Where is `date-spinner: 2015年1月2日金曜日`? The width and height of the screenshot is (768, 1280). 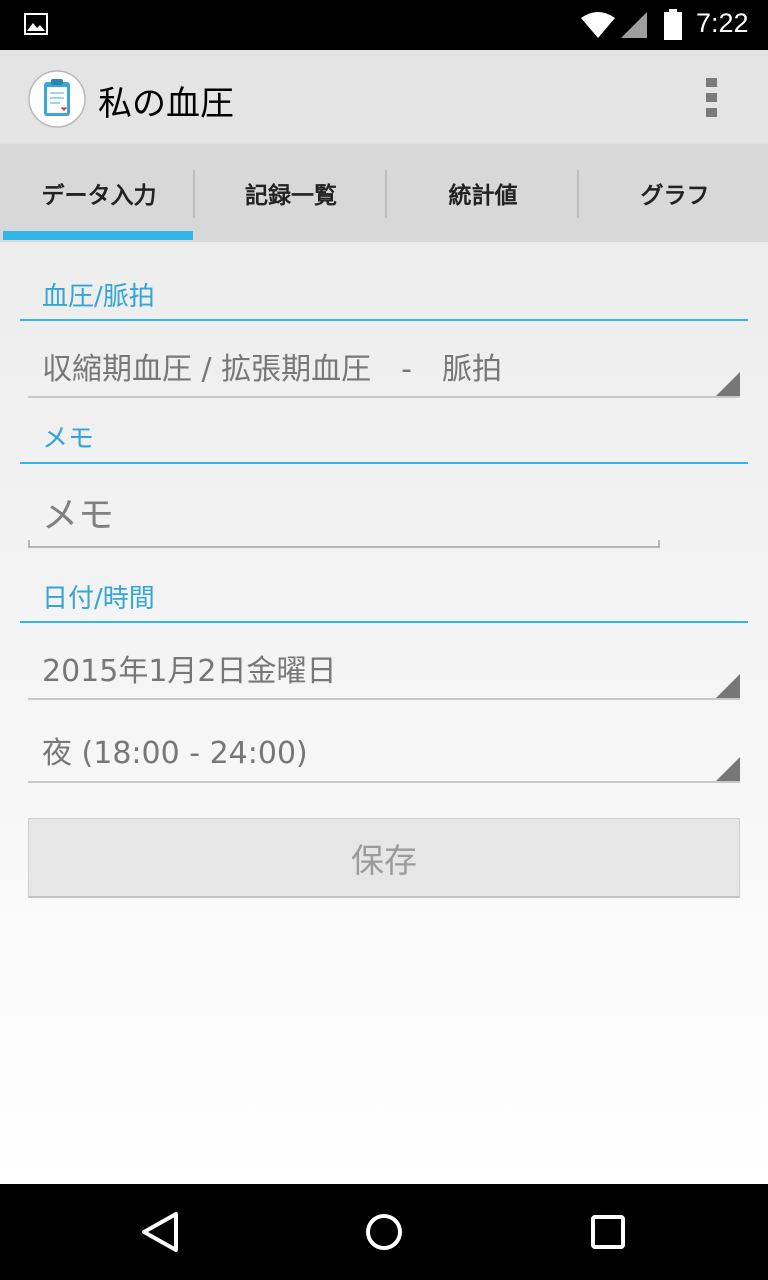 date-spinner: 2015年1月2日金曜日 is located at coordinates (384, 669).